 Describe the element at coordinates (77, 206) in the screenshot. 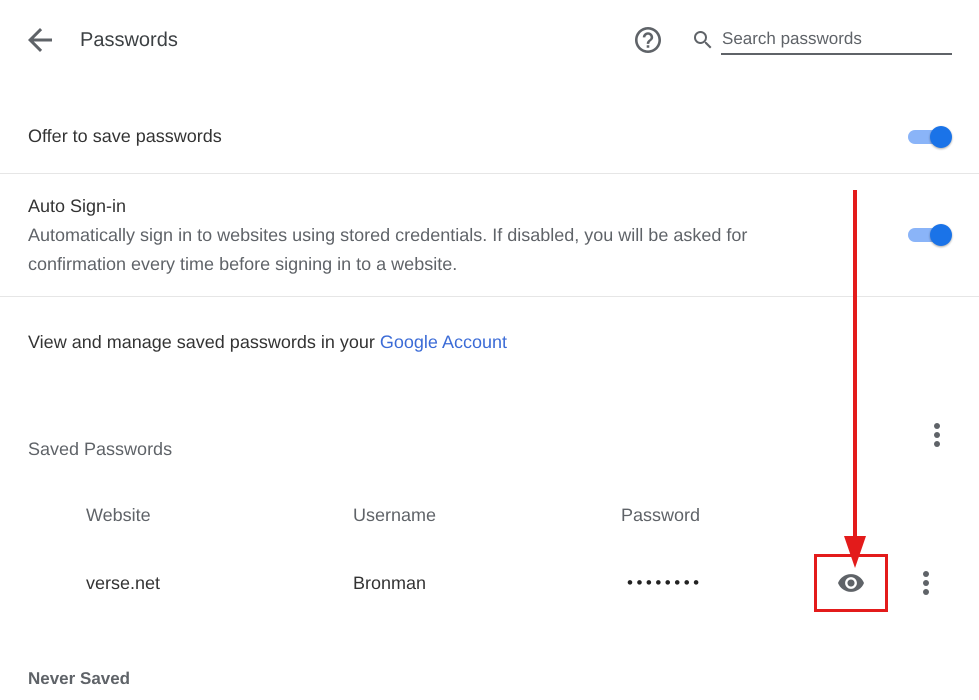

I see `setting-title: Auto Sign-in` at that location.